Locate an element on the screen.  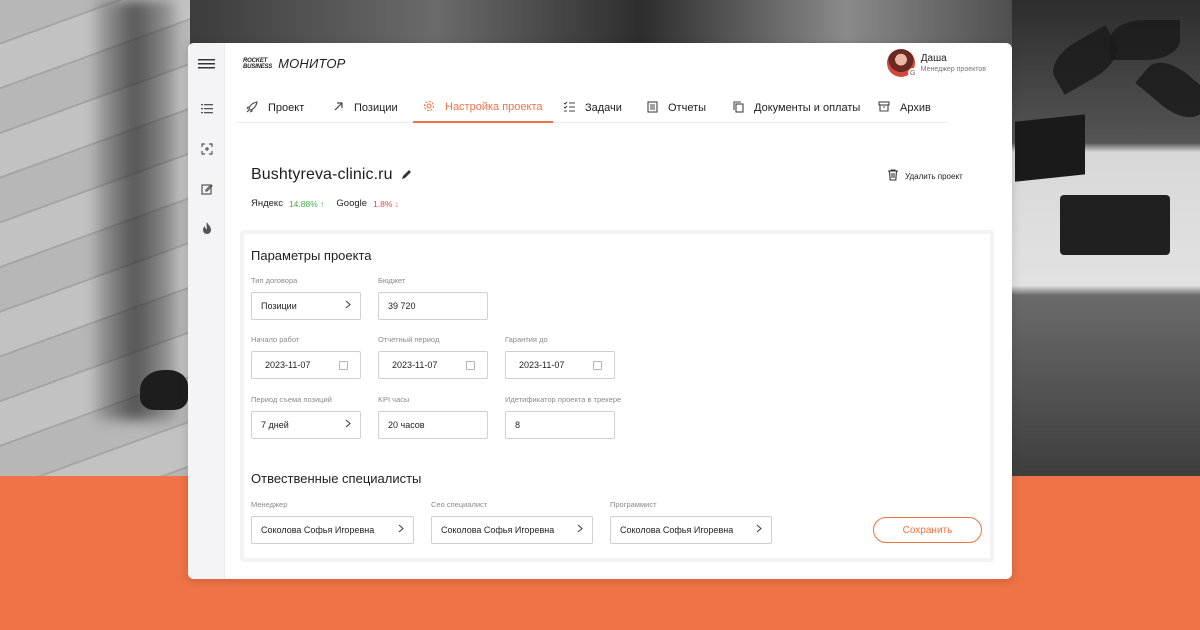
rocket-icon is located at coordinates (252, 108).